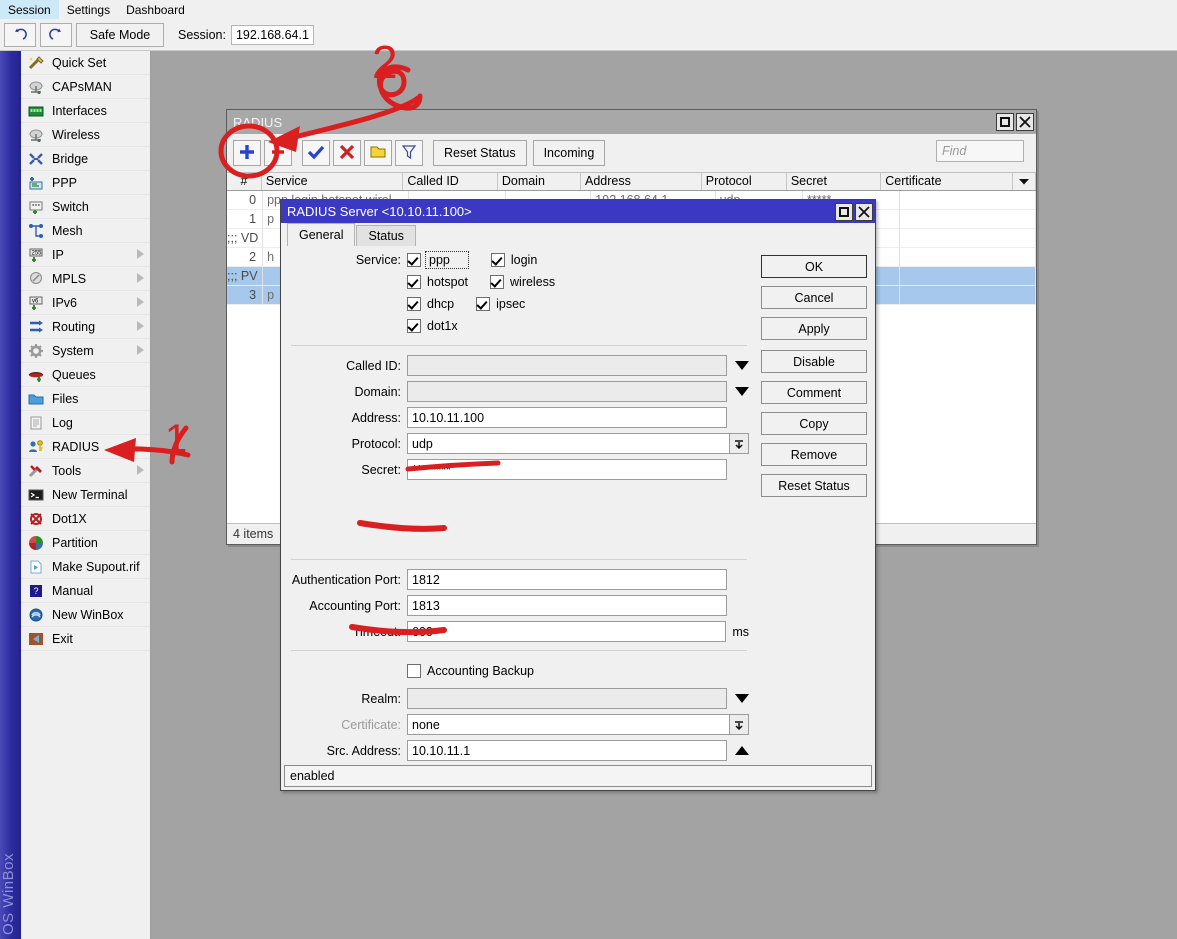  I want to click on sidebar-item-files: Files, so click(85, 399).